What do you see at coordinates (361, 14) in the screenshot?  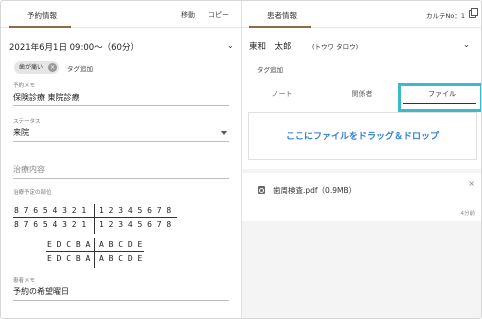 I see `patient-header: 患者情報 カルテNo：1` at bounding box center [361, 14].